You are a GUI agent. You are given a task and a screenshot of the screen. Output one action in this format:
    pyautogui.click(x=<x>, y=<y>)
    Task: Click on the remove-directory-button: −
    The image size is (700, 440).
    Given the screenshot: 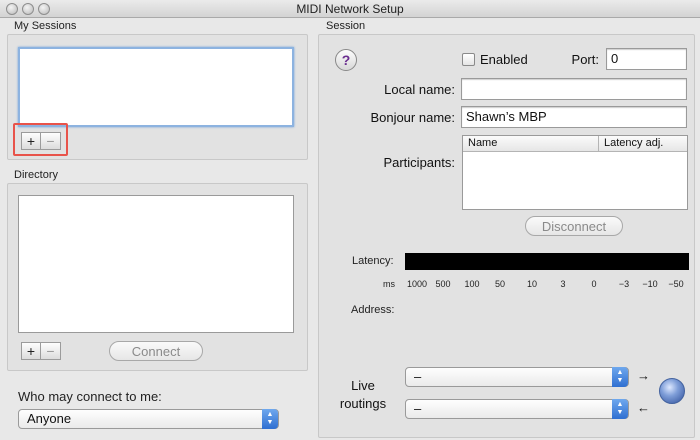 What is the action you would take?
    pyautogui.click(x=51, y=351)
    